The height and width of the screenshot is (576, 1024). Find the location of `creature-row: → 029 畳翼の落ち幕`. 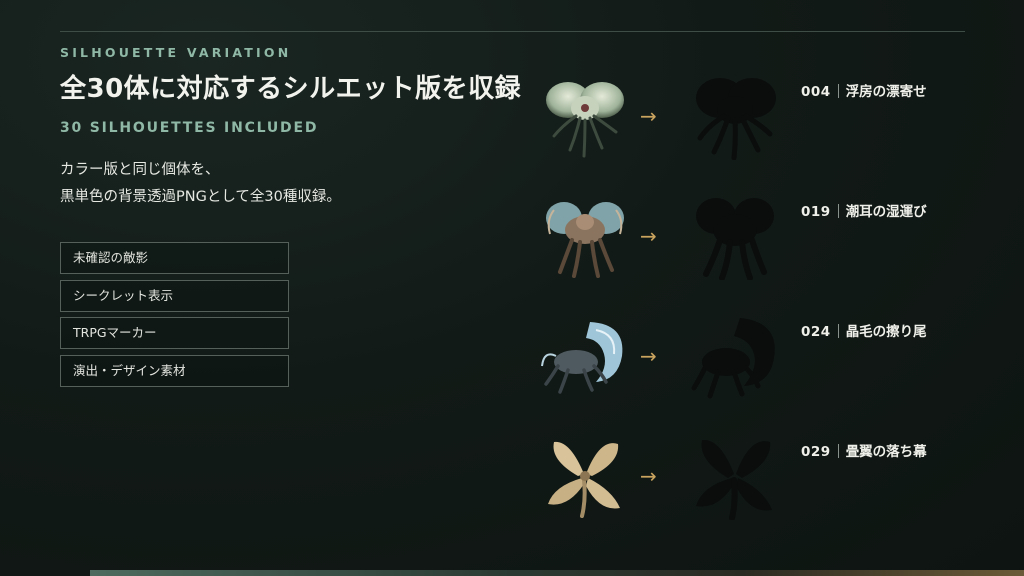

creature-row: → 029 畳翼の落ち幕 is located at coordinates (760, 475).